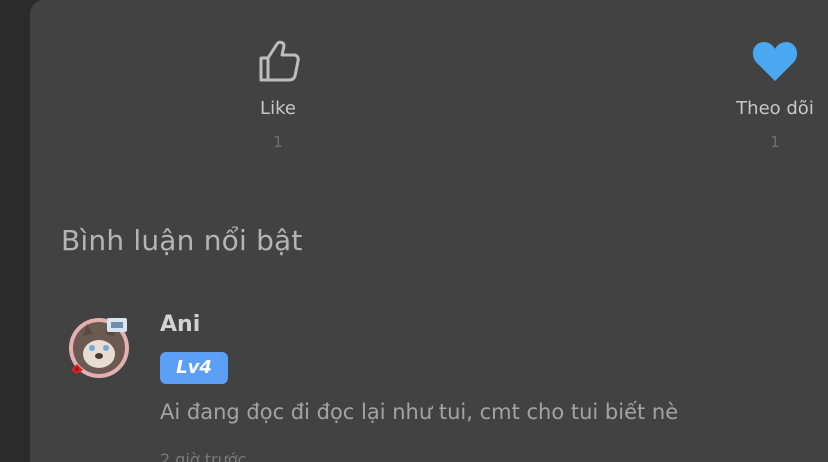  Describe the element at coordinates (775, 61) in the screenshot. I see `heart-icon` at that location.